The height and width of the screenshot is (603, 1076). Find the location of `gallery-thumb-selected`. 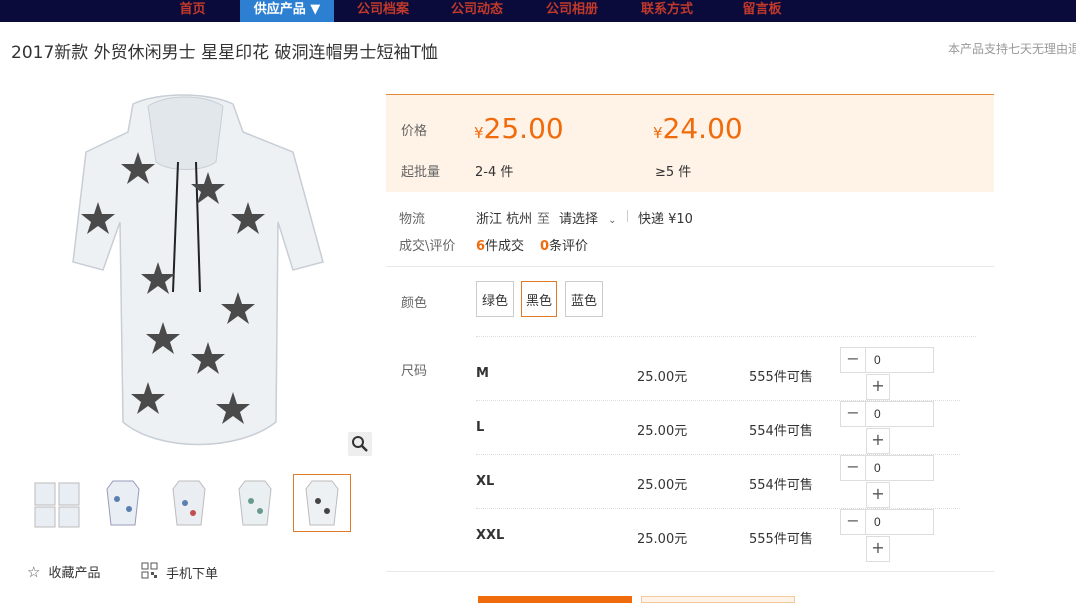

gallery-thumb-selected is located at coordinates (322, 503).